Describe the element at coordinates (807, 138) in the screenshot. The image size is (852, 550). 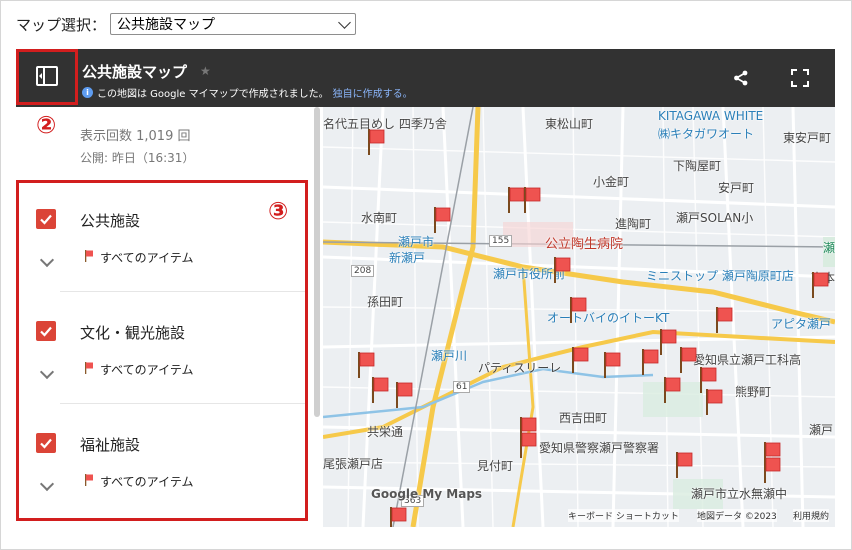
I see `map-label: 東安戸町` at that location.